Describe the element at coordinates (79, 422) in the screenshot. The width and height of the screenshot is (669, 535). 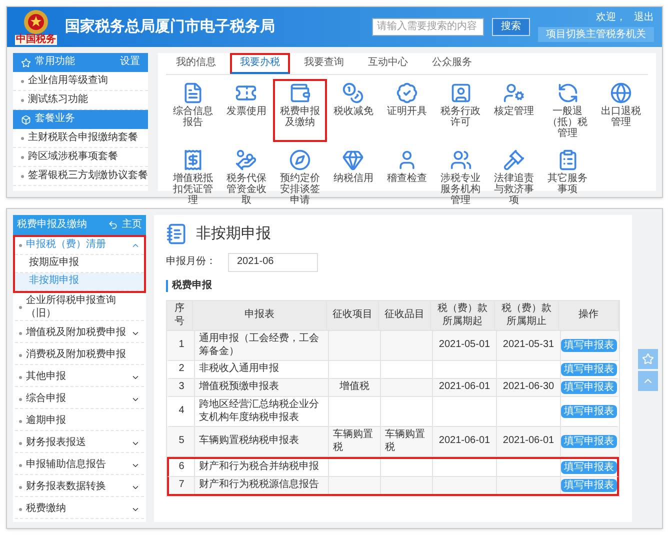
I see `sidebar-item: 逾期申报` at that location.